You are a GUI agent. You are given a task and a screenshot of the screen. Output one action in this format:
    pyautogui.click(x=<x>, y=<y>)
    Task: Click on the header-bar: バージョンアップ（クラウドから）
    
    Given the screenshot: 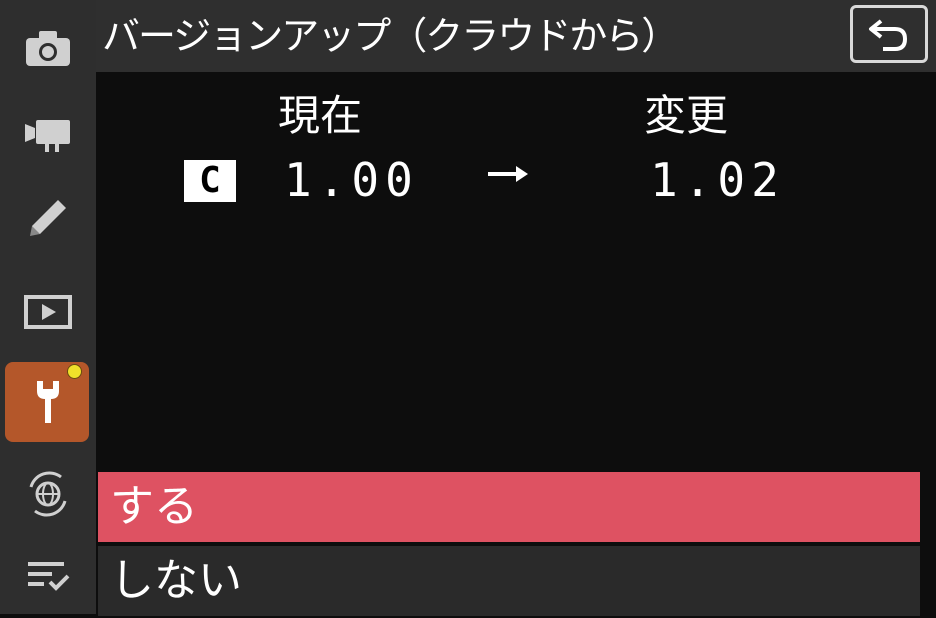 What is the action you would take?
    pyautogui.click(x=516, y=36)
    